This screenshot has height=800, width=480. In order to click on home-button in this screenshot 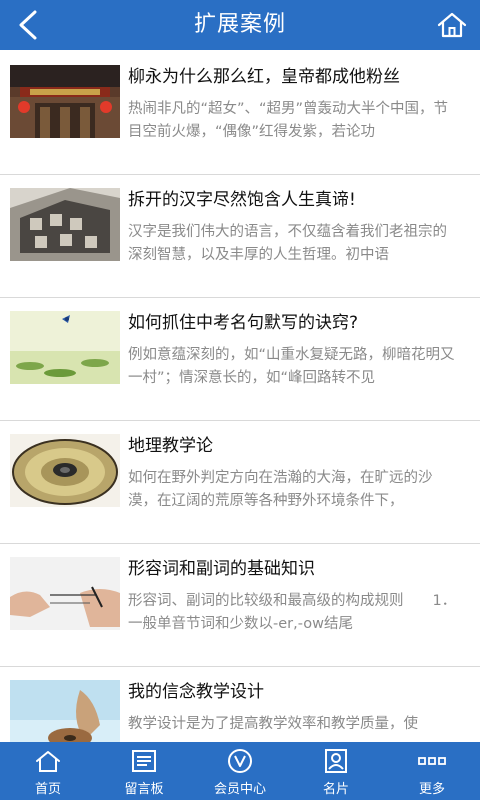, I will do `click(452, 25)`.